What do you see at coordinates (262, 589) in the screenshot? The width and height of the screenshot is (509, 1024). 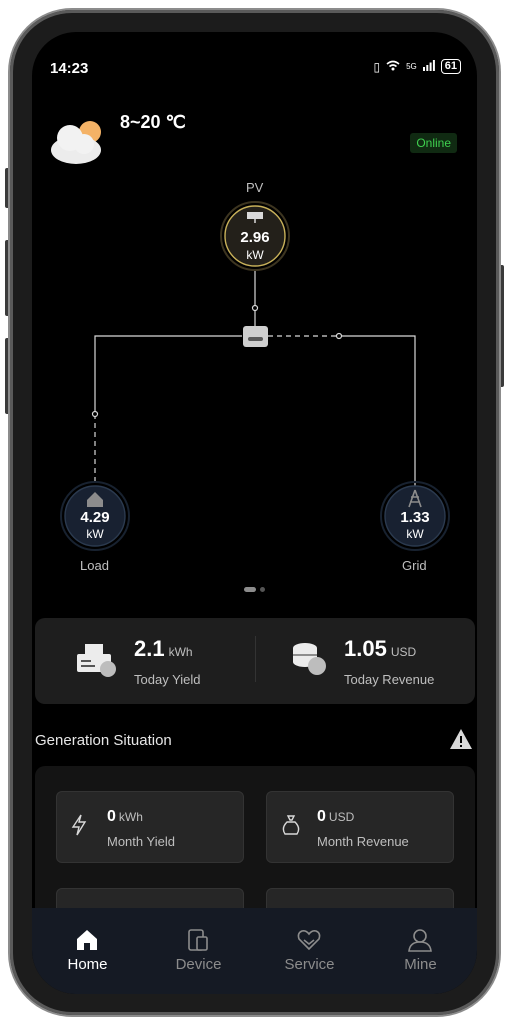 I see `page-dot` at bounding box center [262, 589].